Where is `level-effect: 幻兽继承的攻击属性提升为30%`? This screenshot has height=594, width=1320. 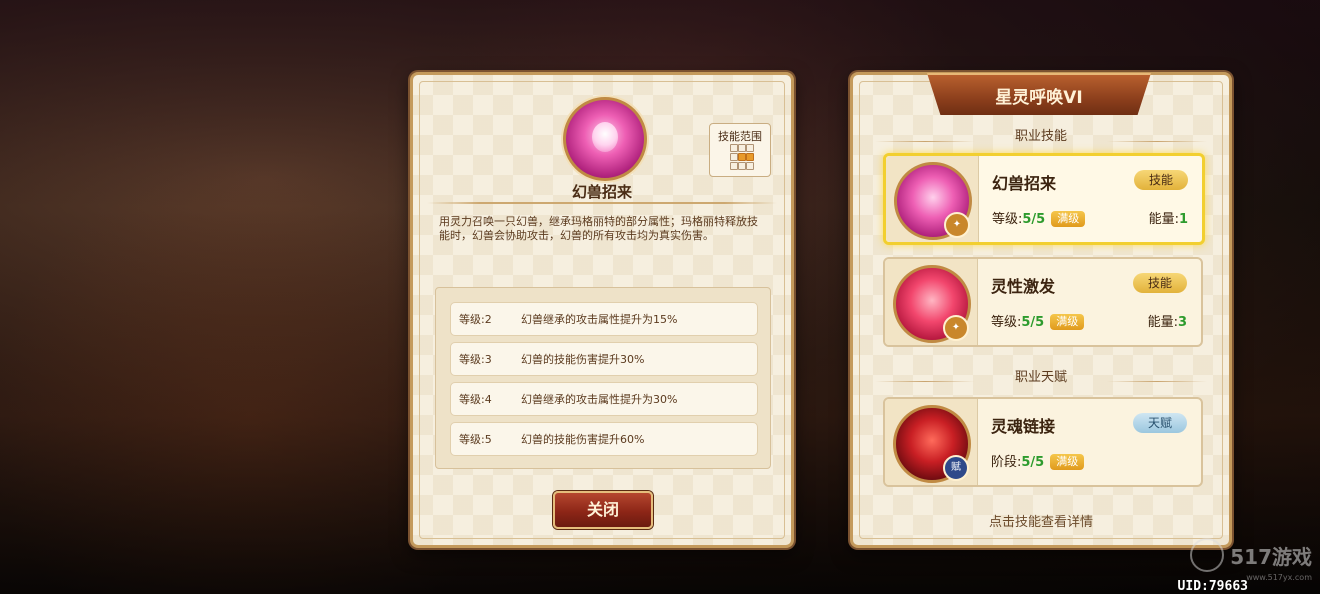
level-effect: 幻兽继承的攻击属性提升为30% is located at coordinates (599, 399).